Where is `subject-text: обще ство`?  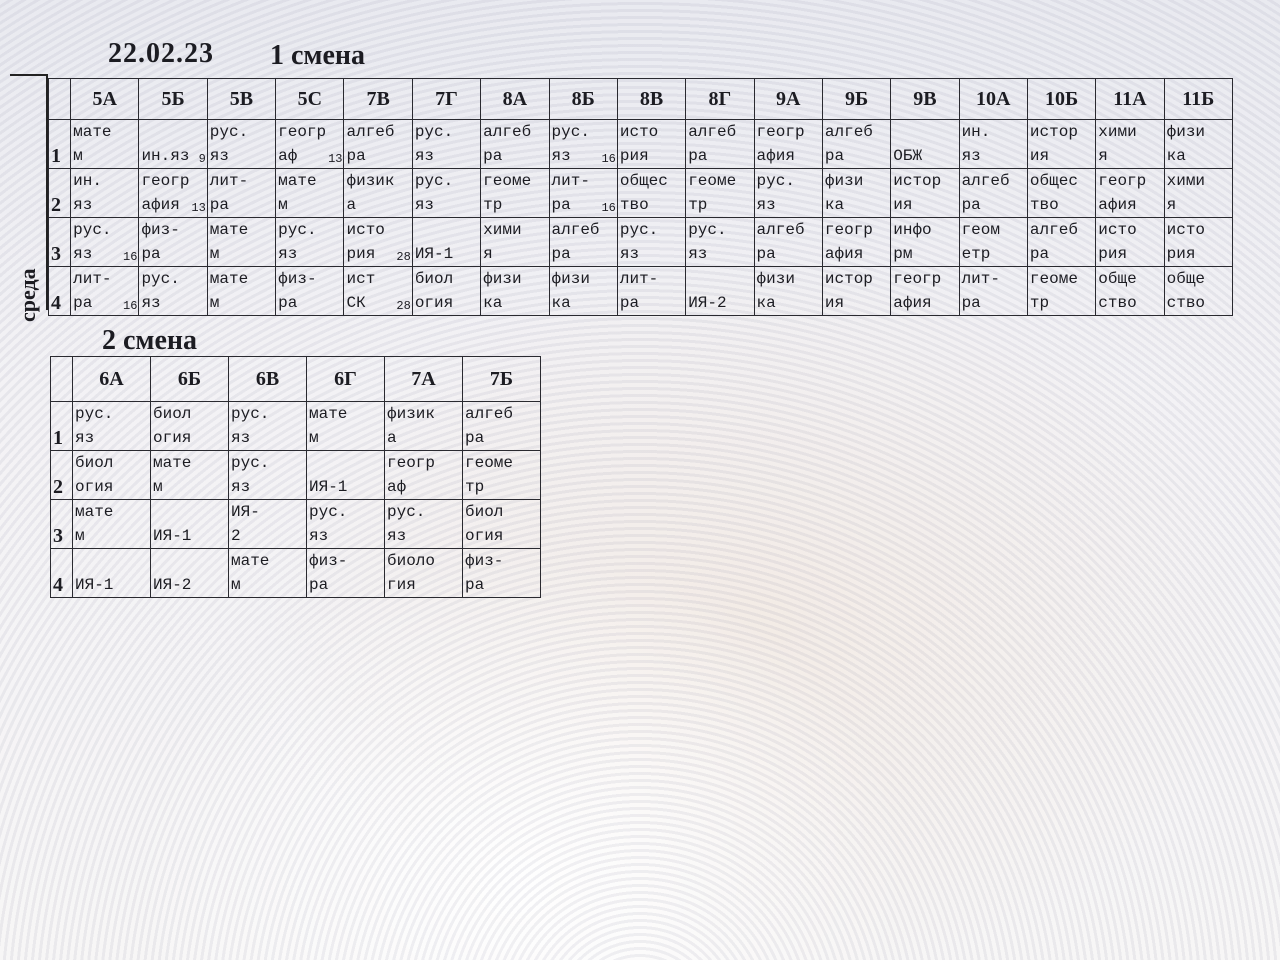 subject-text: обще ство is located at coordinates (1117, 291).